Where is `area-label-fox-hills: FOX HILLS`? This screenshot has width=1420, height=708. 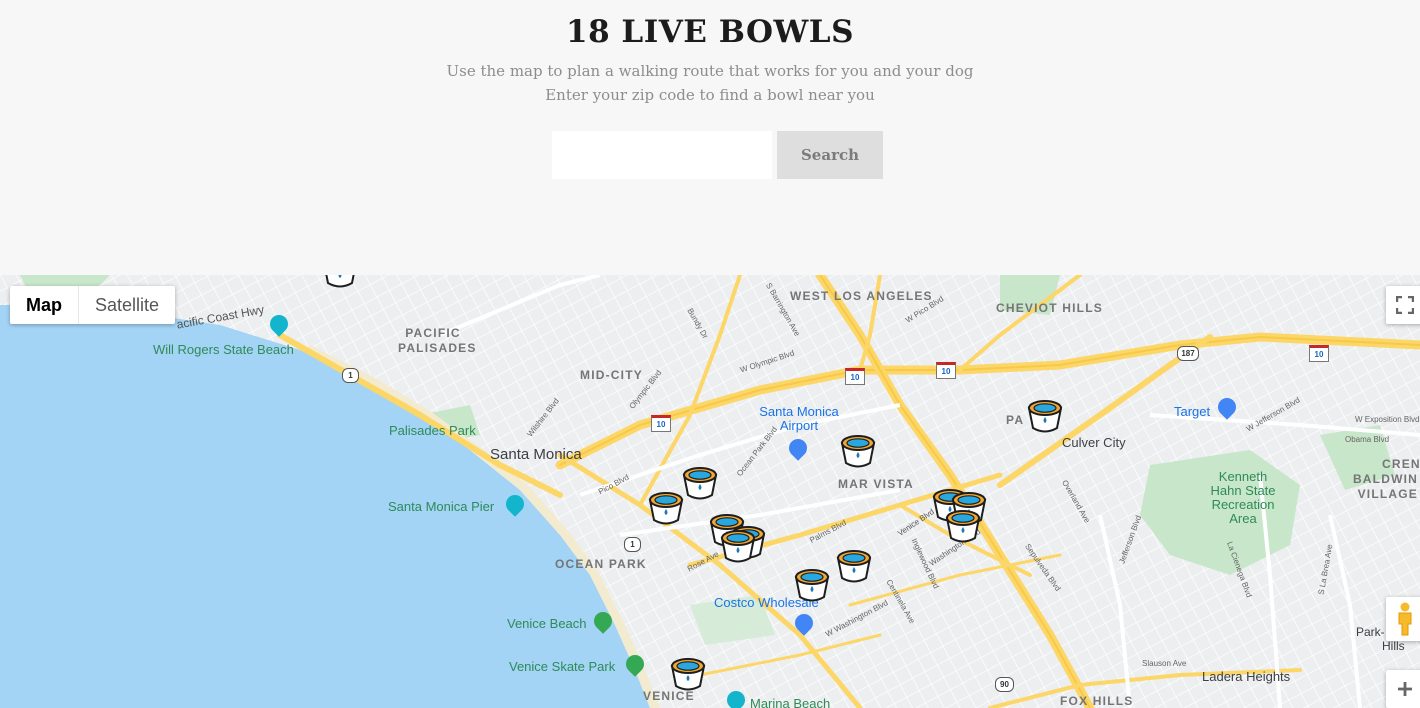
area-label-fox-hills: FOX HILLS is located at coordinates (1097, 701).